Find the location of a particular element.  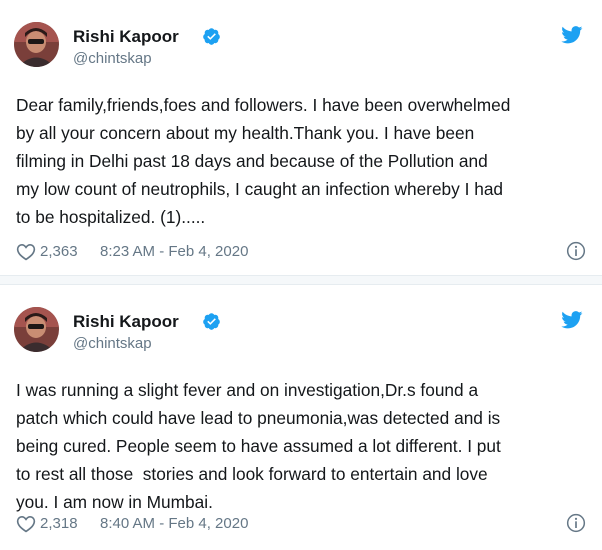

tweet-separator is located at coordinates (301, 280).